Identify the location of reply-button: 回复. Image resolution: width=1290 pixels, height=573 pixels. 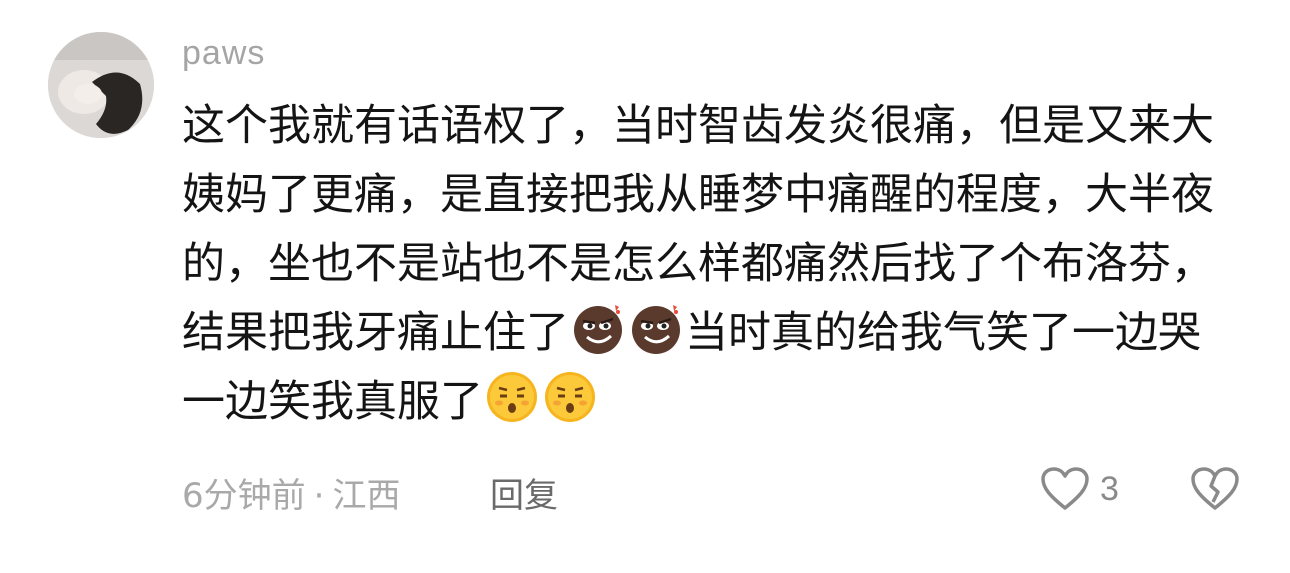
(524, 492).